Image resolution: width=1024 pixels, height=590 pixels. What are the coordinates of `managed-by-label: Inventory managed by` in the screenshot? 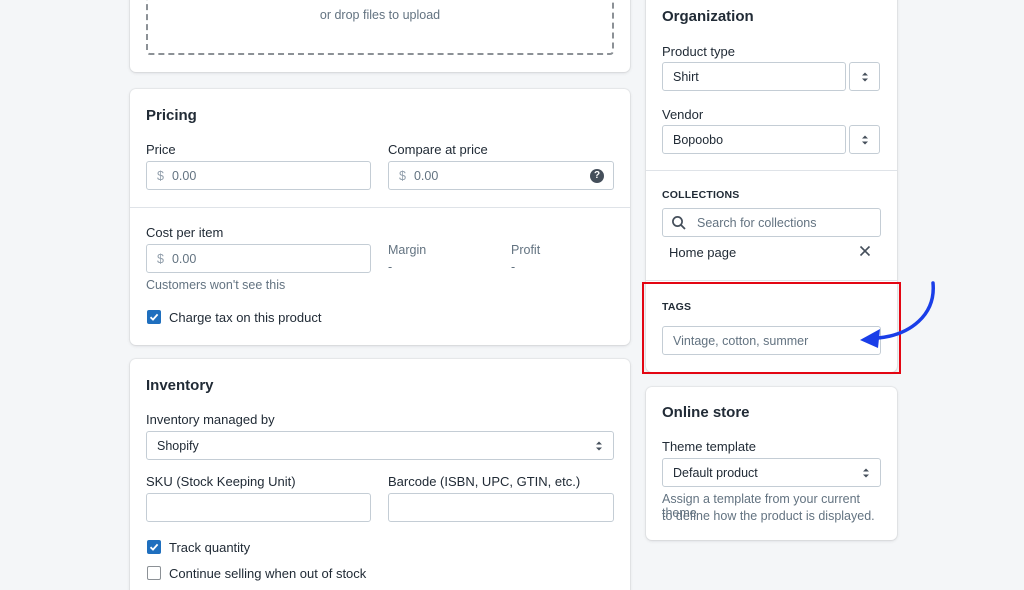 It's located at (210, 419).